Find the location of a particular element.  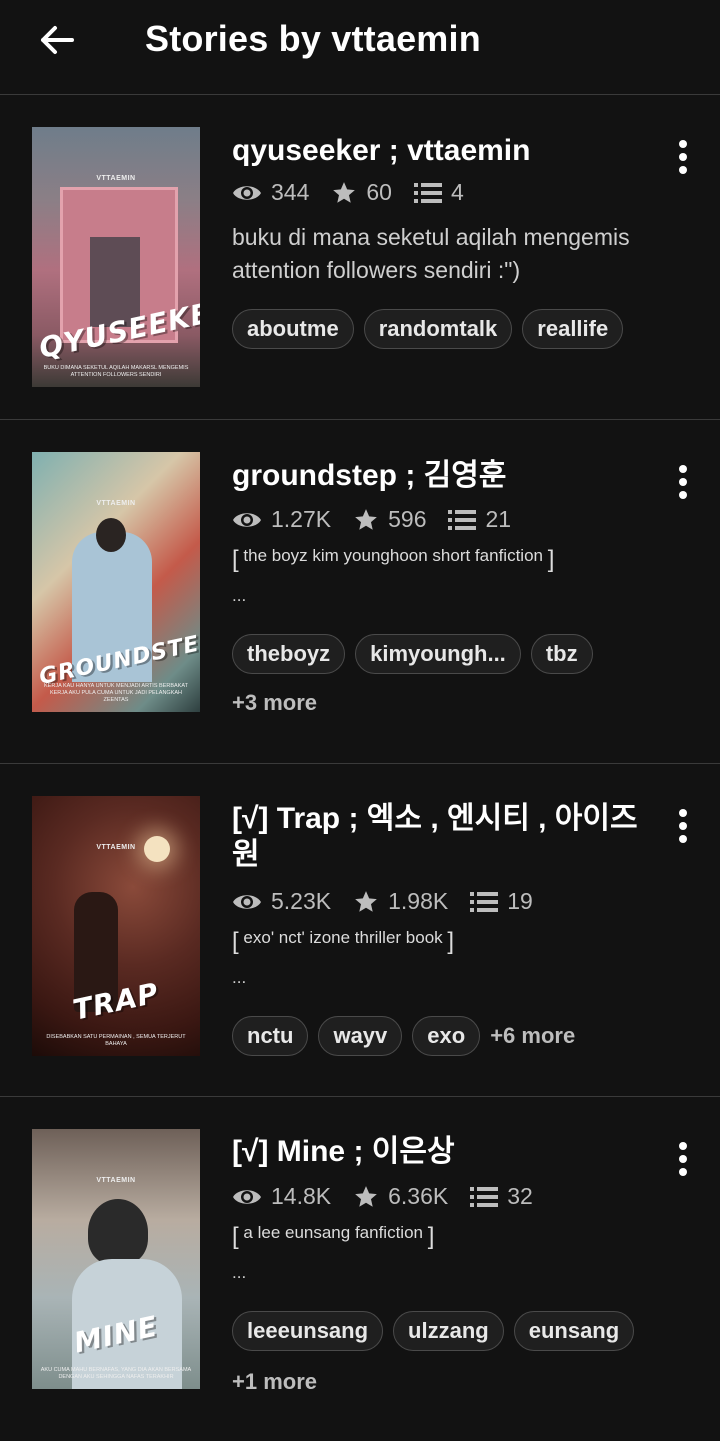

arrow-left-icon is located at coordinates (57, 40).